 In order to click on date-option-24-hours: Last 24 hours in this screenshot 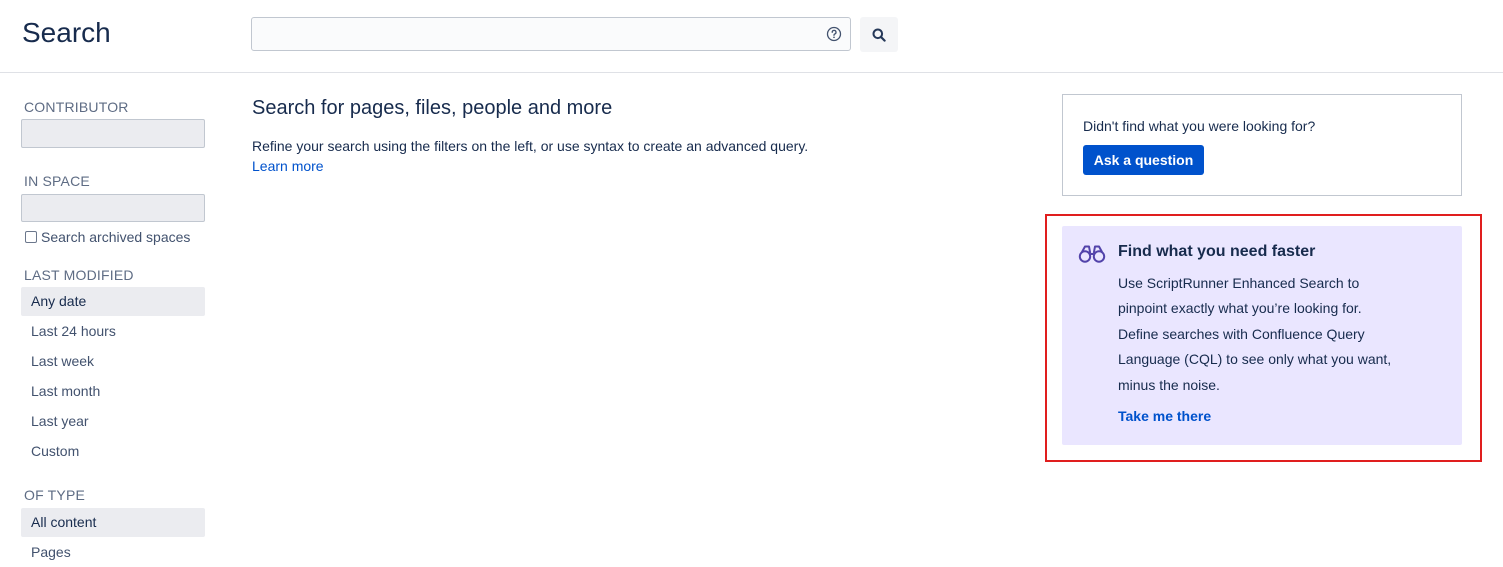, I will do `click(113, 331)`.